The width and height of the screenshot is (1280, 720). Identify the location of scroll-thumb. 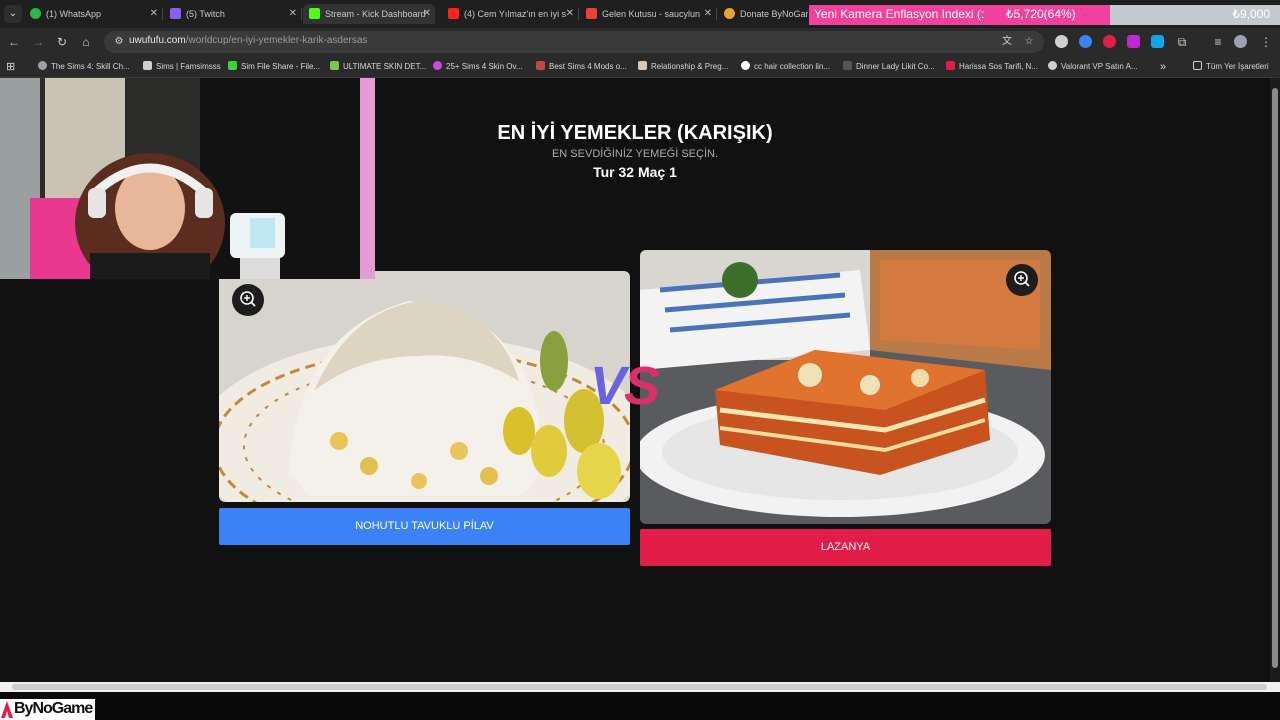
(1275, 378).